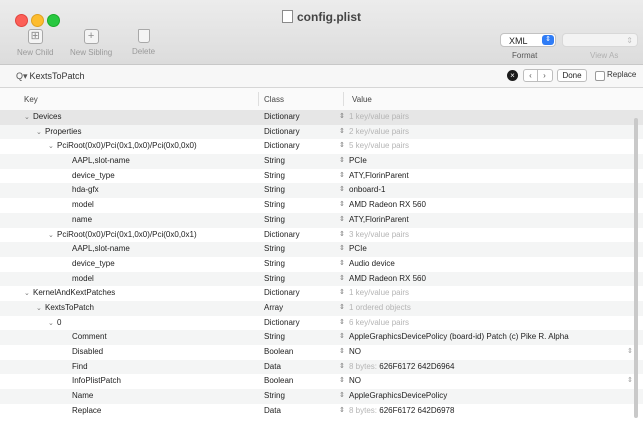 The width and height of the screenshot is (643, 434). Describe the element at coordinates (379, 132) in the screenshot. I see `row-value-cell: 2 key/value pairs` at that location.